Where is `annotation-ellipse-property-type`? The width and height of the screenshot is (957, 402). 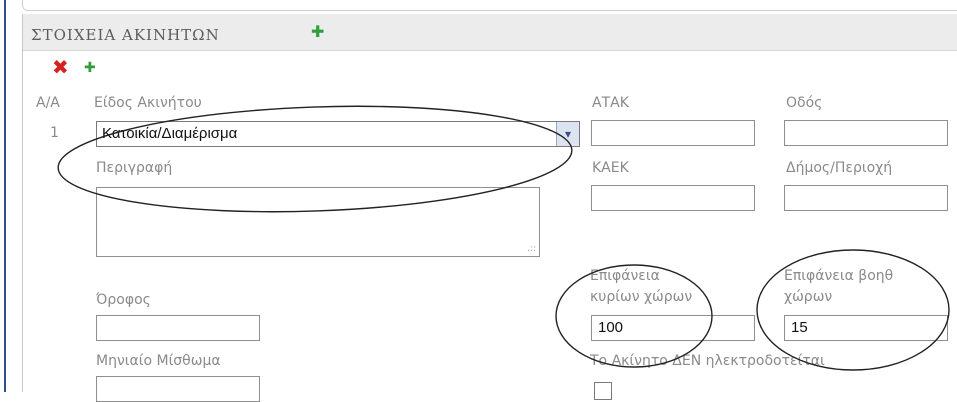 annotation-ellipse-property-type is located at coordinates (315, 159).